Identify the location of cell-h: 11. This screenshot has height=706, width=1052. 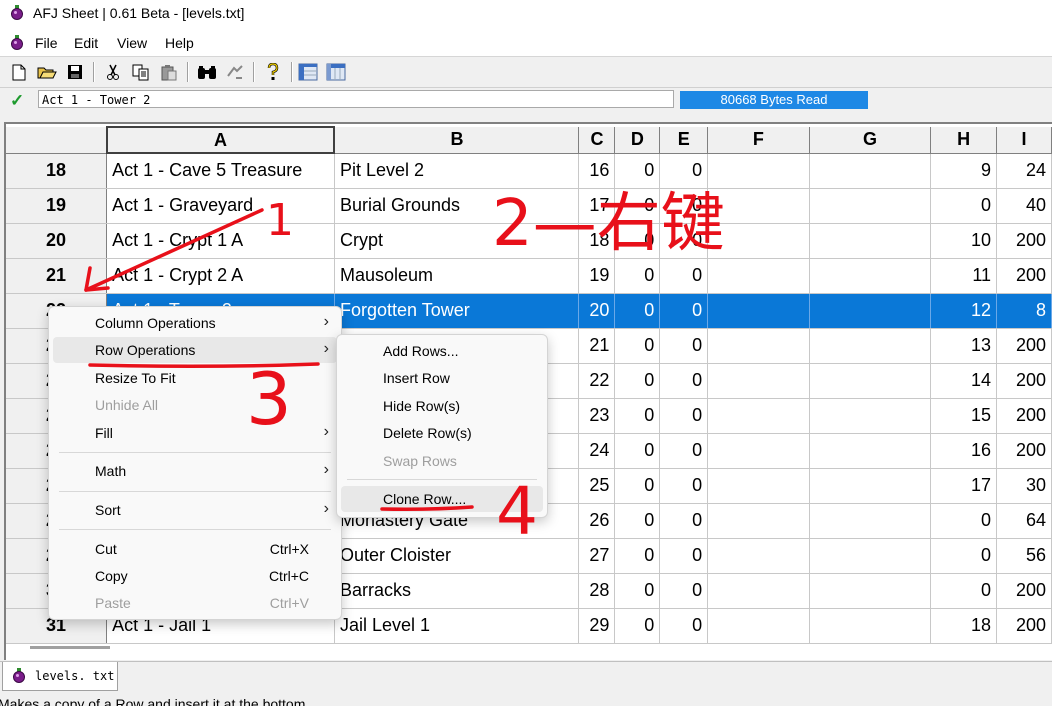
(964, 276).